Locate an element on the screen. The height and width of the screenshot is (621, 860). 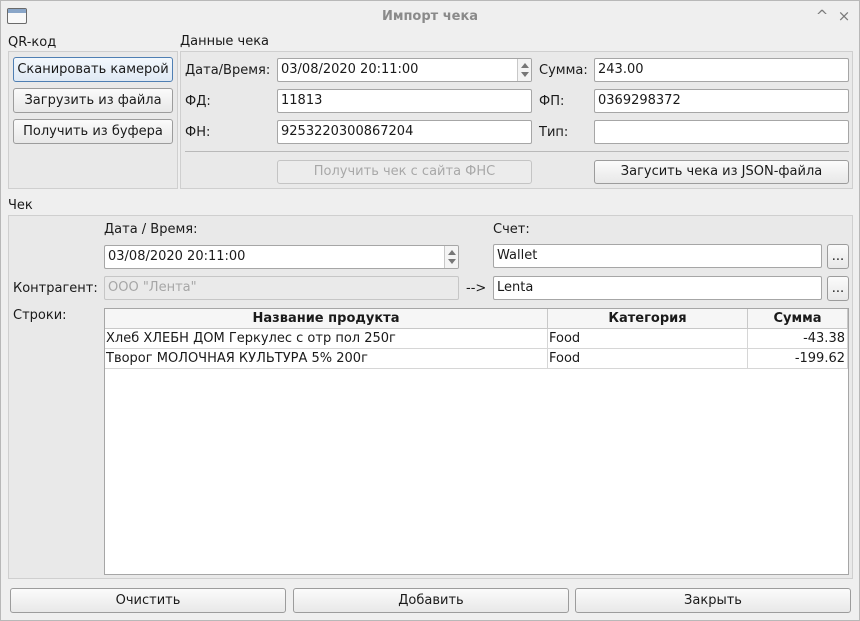
column-header-category: Категория is located at coordinates (648, 319).